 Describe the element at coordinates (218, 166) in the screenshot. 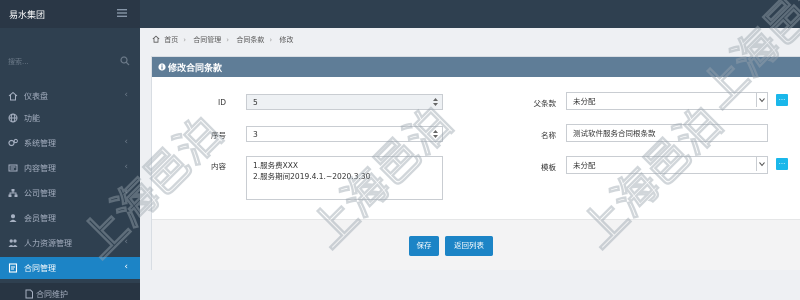

I see `content-label: 内容` at that location.